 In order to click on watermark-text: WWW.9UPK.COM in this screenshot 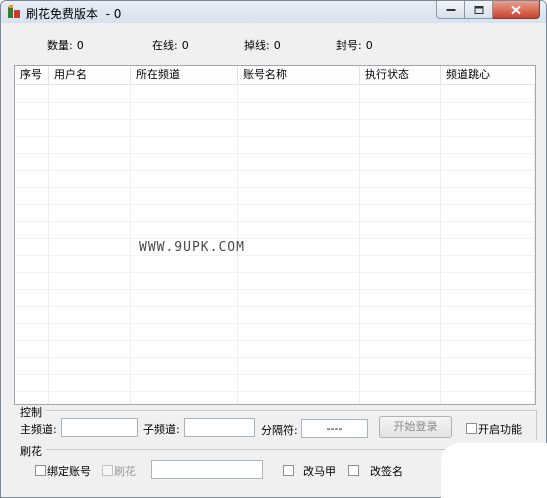, I will do `click(192, 247)`.